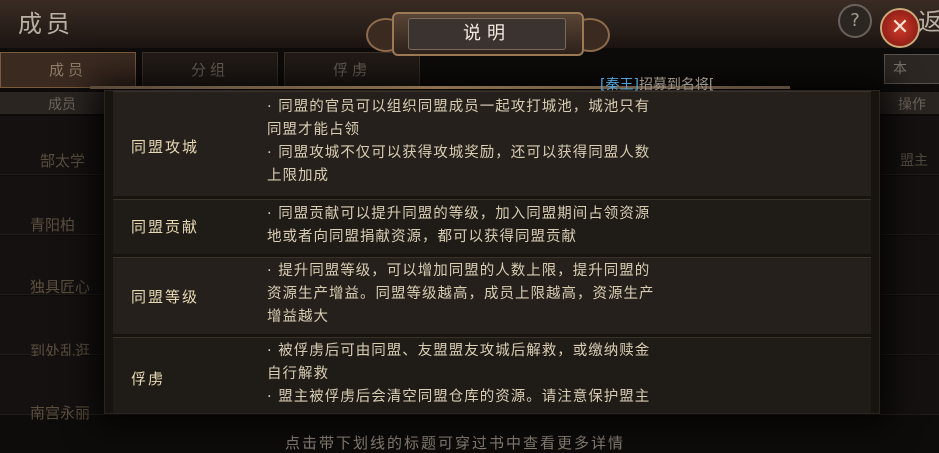 This screenshot has height=453, width=939. What do you see at coordinates (62, 105) in the screenshot?
I see `col-members: 成员` at bounding box center [62, 105].